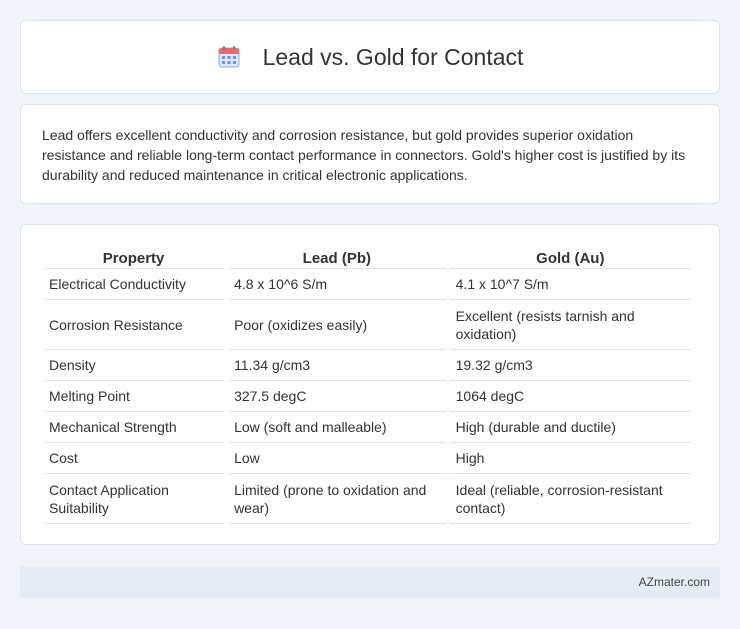 The image size is (740, 629). Describe the element at coordinates (134, 396) in the screenshot. I see `row-property: Melting Point` at that location.